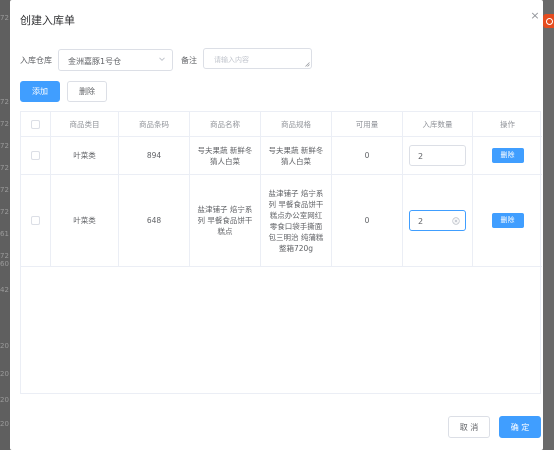 Image resolution: width=554 pixels, height=450 pixels. What do you see at coordinates (456, 221) in the screenshot?
I see `clear-icon` at bounding box center [456, 221].